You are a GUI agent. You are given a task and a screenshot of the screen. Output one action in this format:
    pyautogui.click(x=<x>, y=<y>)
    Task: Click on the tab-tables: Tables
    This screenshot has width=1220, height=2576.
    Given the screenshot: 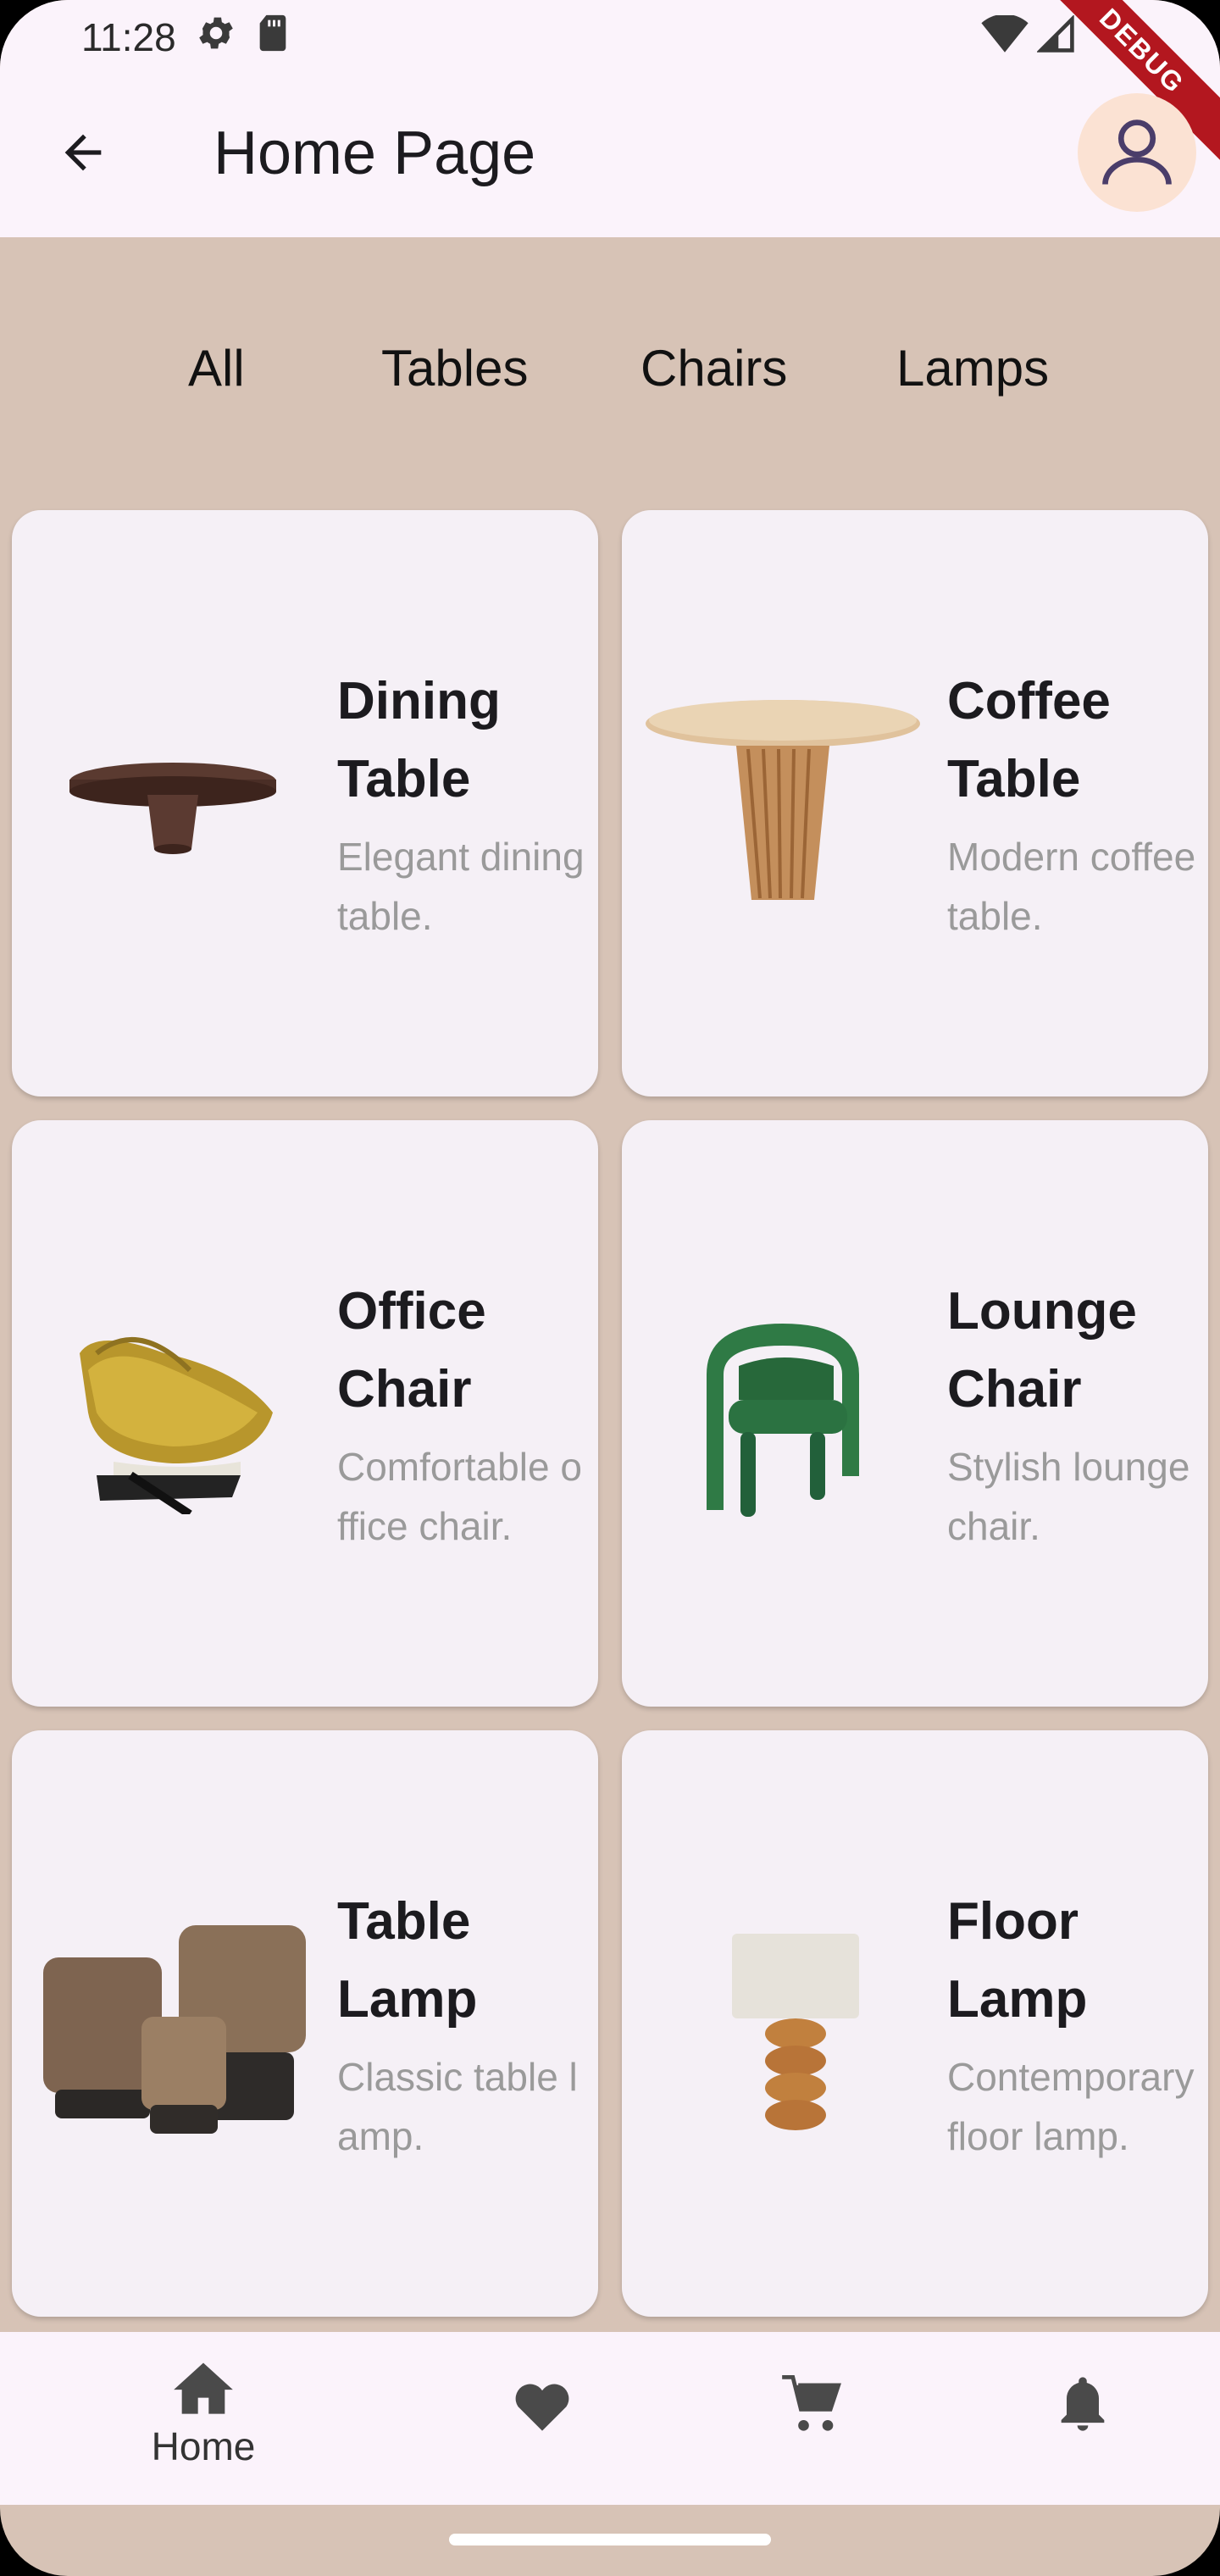 What is the action you would take?
    pyautogui.click(x=454, y=368)
    